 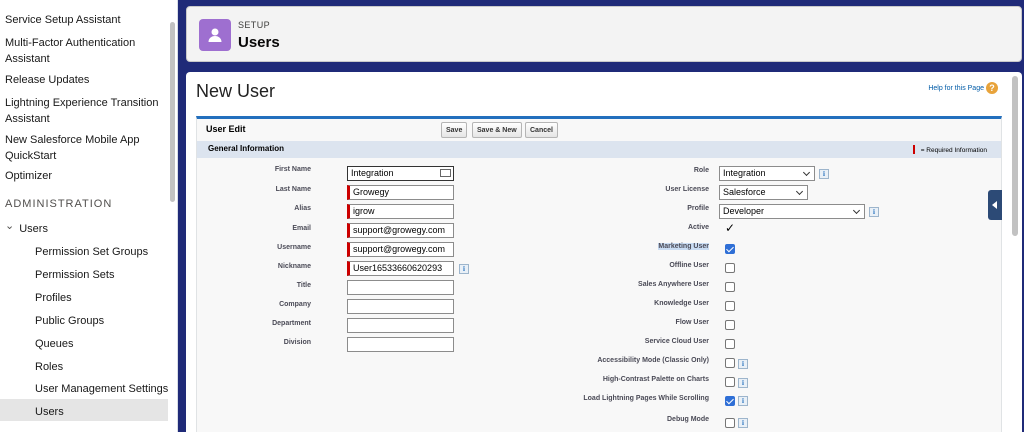 I want to click on last-name-input: Growegy, so click(x=400, y=192).